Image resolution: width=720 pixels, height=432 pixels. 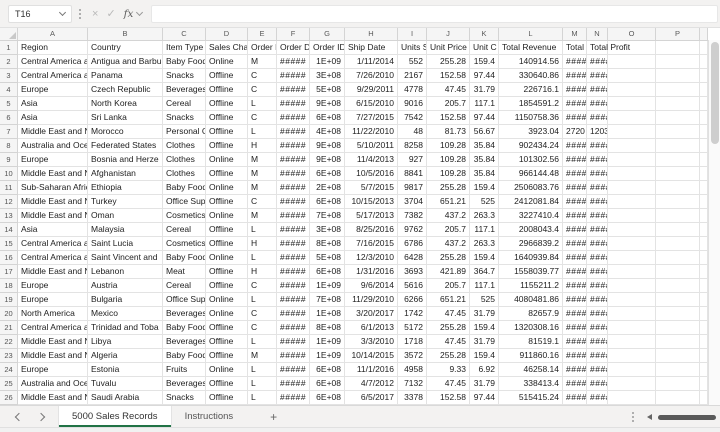 I want to click on cell: Lebanon, so click(x=125, y=272).